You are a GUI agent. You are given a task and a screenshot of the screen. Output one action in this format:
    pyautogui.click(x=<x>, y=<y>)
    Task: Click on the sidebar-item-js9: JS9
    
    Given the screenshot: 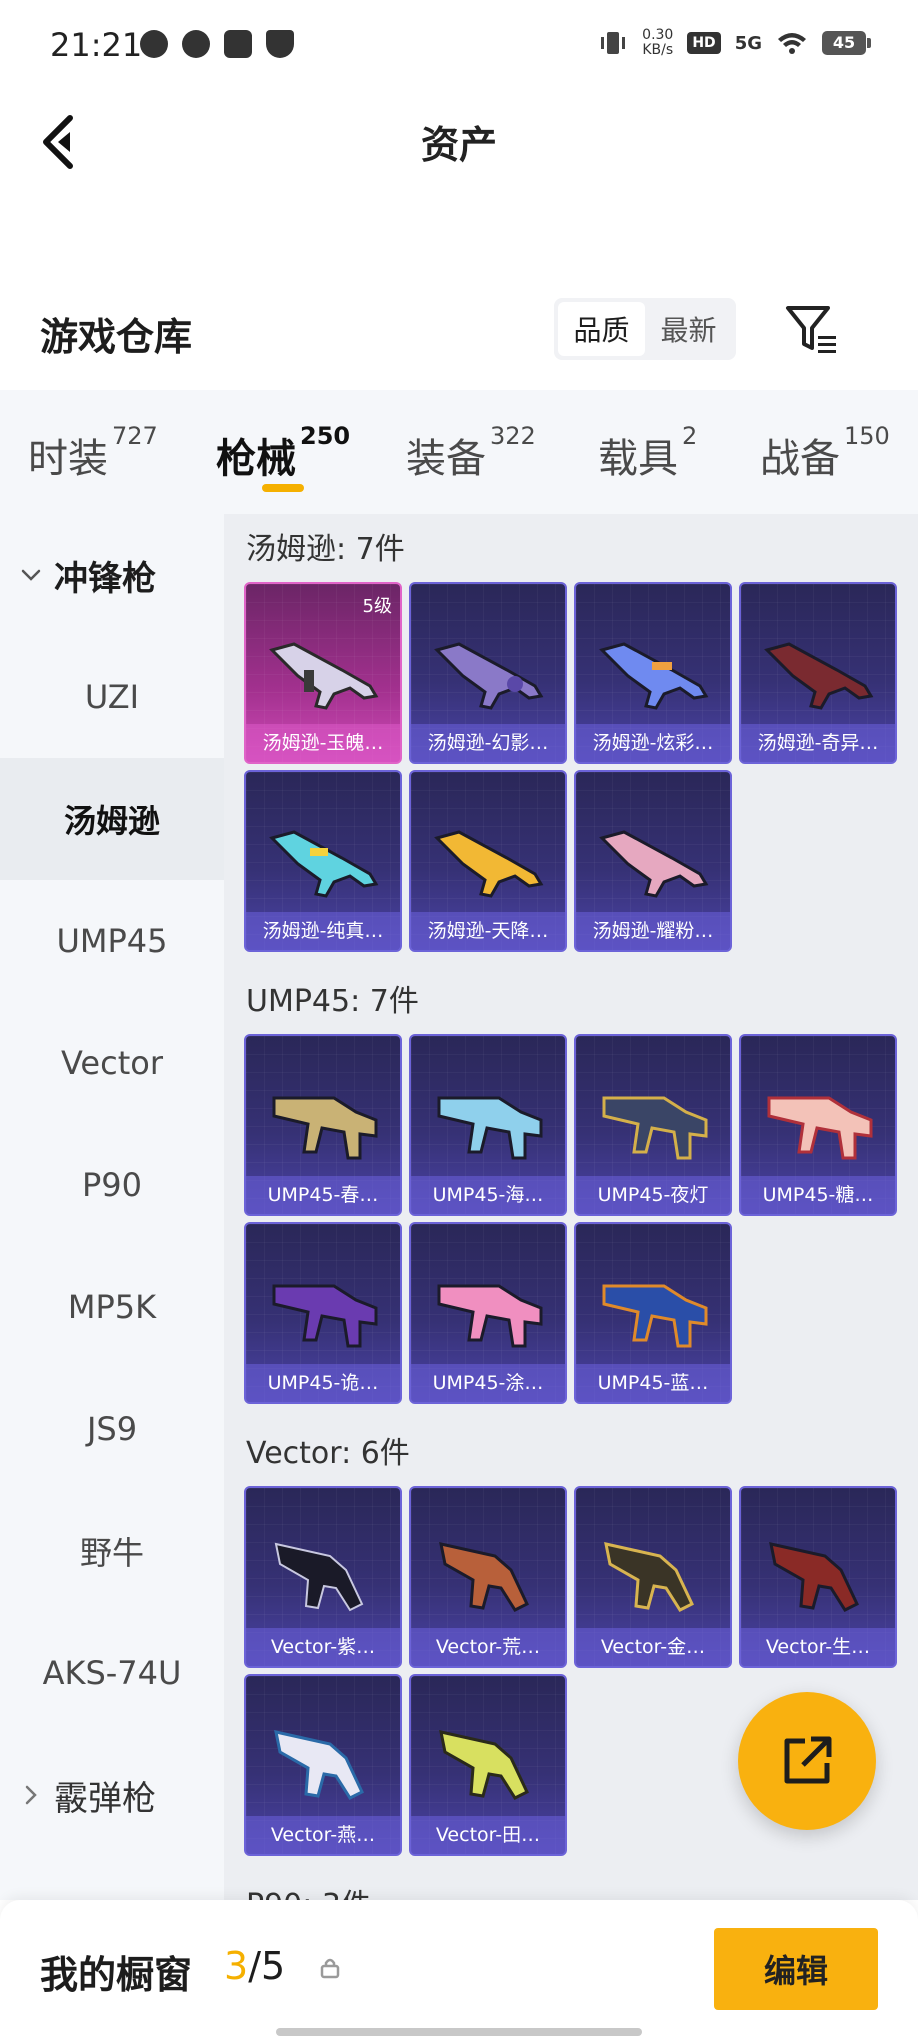 What is the action you would take?
    pyautogui.click(x=112, y=1429)
    